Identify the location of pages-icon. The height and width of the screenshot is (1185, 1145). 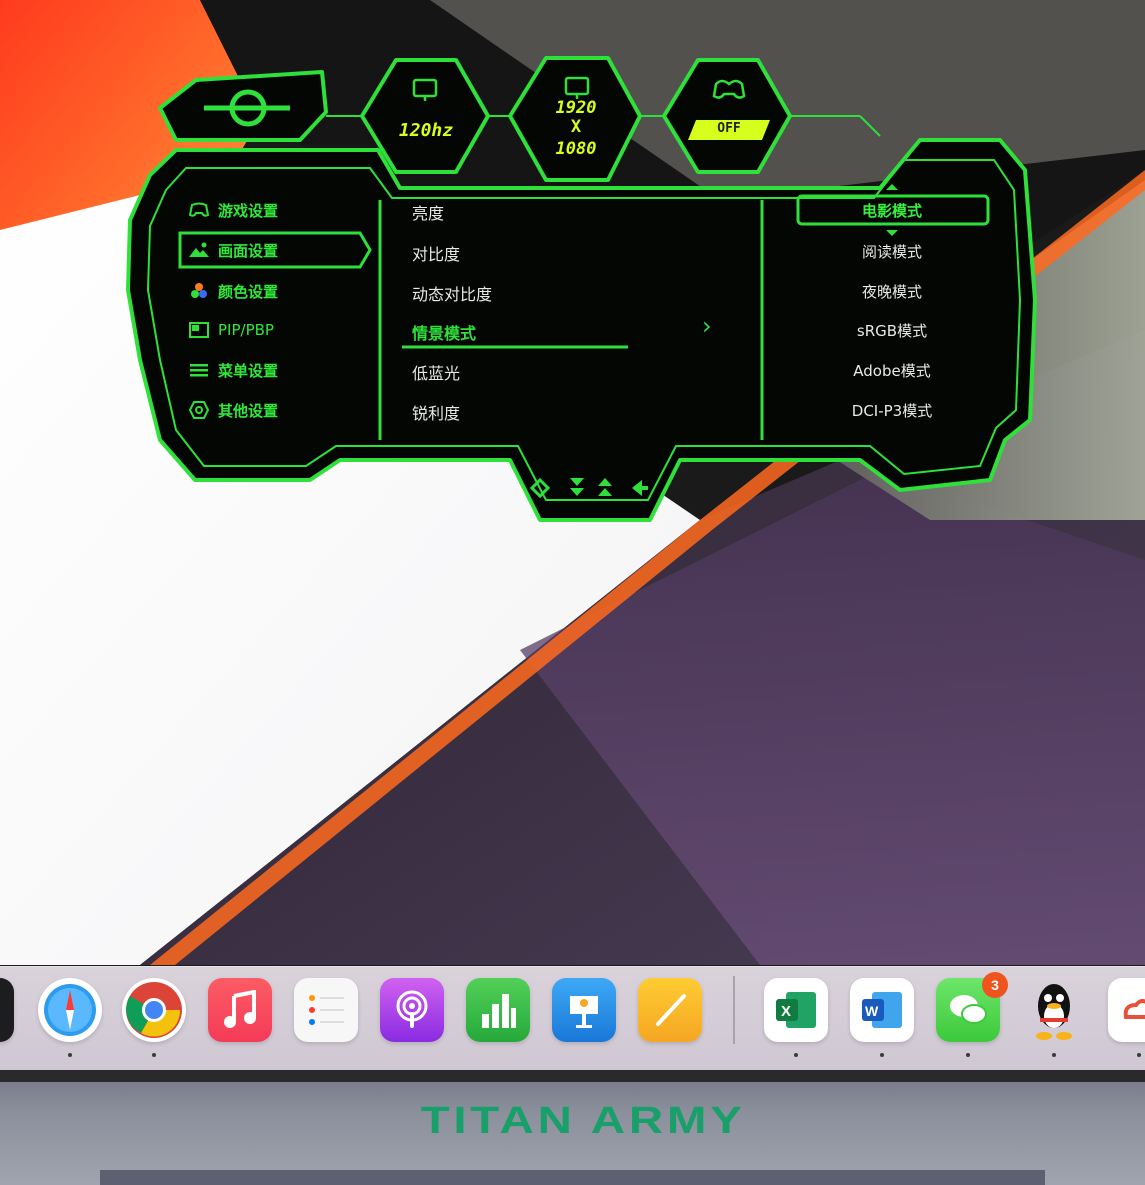
(670, 1010).